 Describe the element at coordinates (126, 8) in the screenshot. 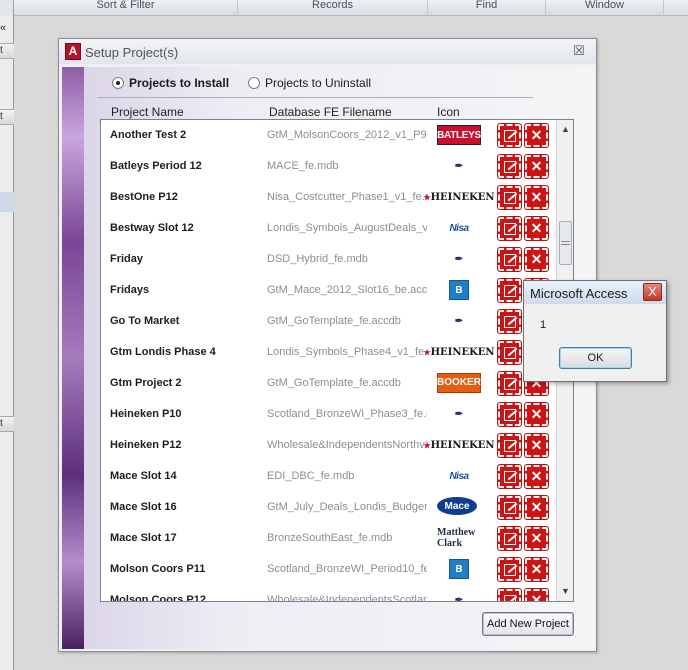

I see `ribbon-group-sort-filter: Sort & Filter` at that location.